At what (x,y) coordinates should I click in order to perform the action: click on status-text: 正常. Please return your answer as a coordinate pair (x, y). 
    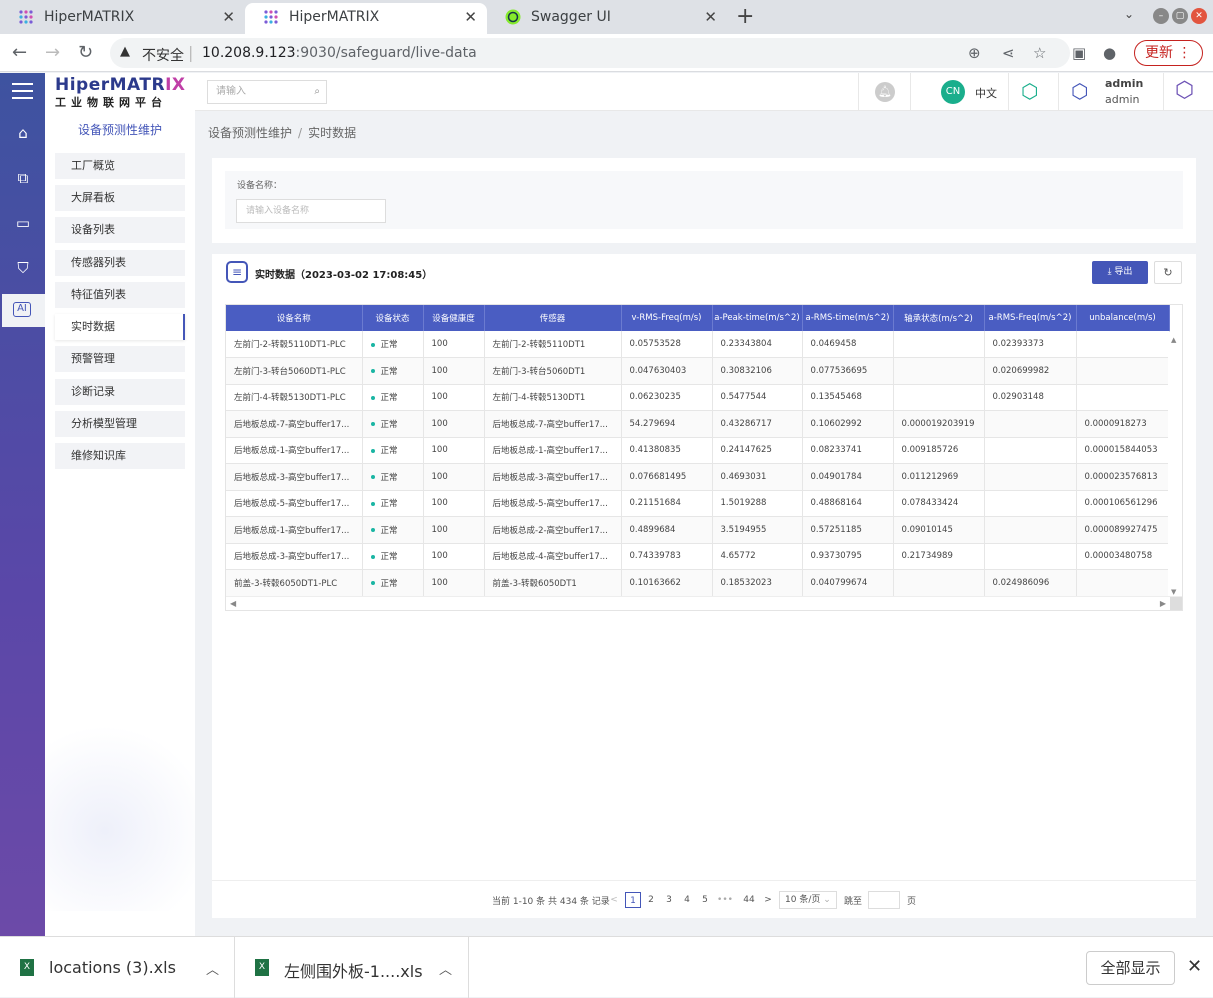
    Looking at the image, I should click on (389, 398).